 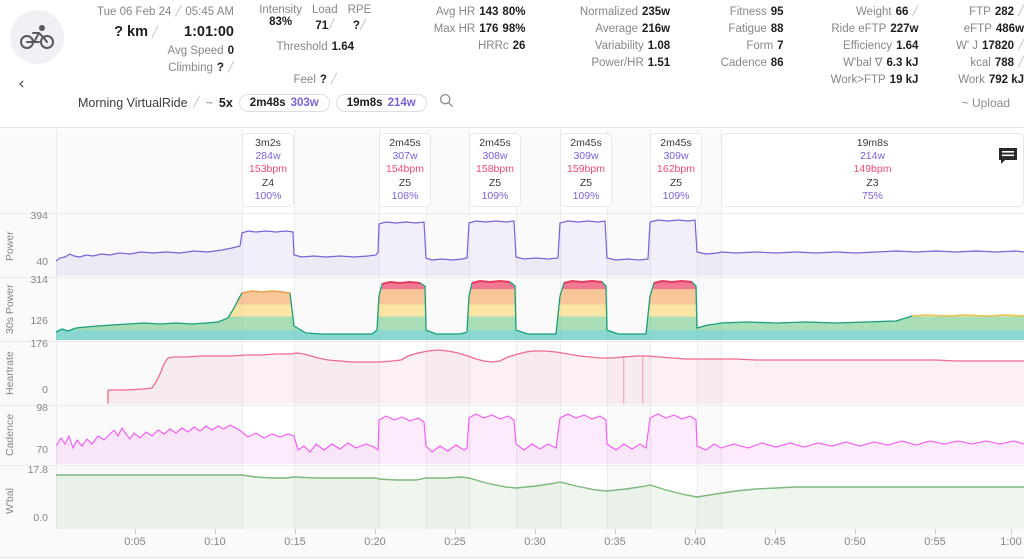 I want to click on edit-wj-icon: ╱, so click(x=1021, y=45).